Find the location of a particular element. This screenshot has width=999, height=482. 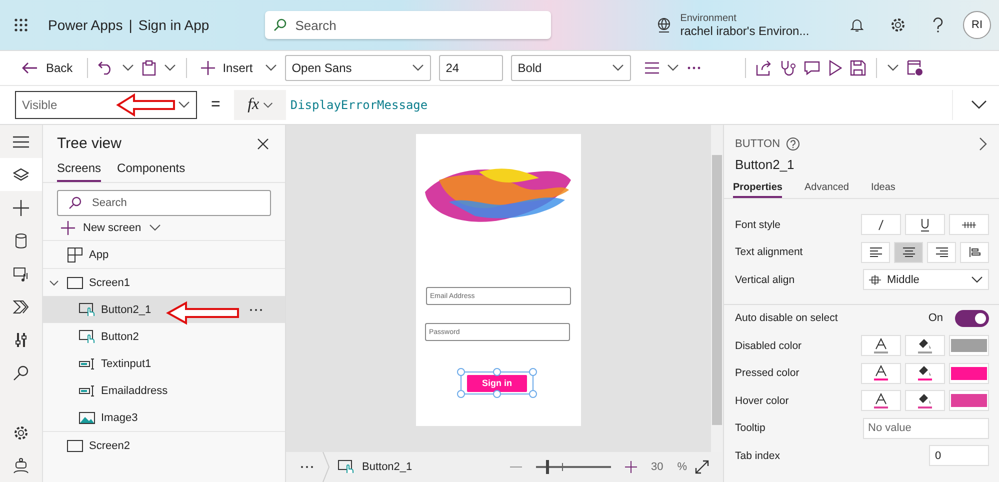

underline-icon is located at coordinates (925, 225).